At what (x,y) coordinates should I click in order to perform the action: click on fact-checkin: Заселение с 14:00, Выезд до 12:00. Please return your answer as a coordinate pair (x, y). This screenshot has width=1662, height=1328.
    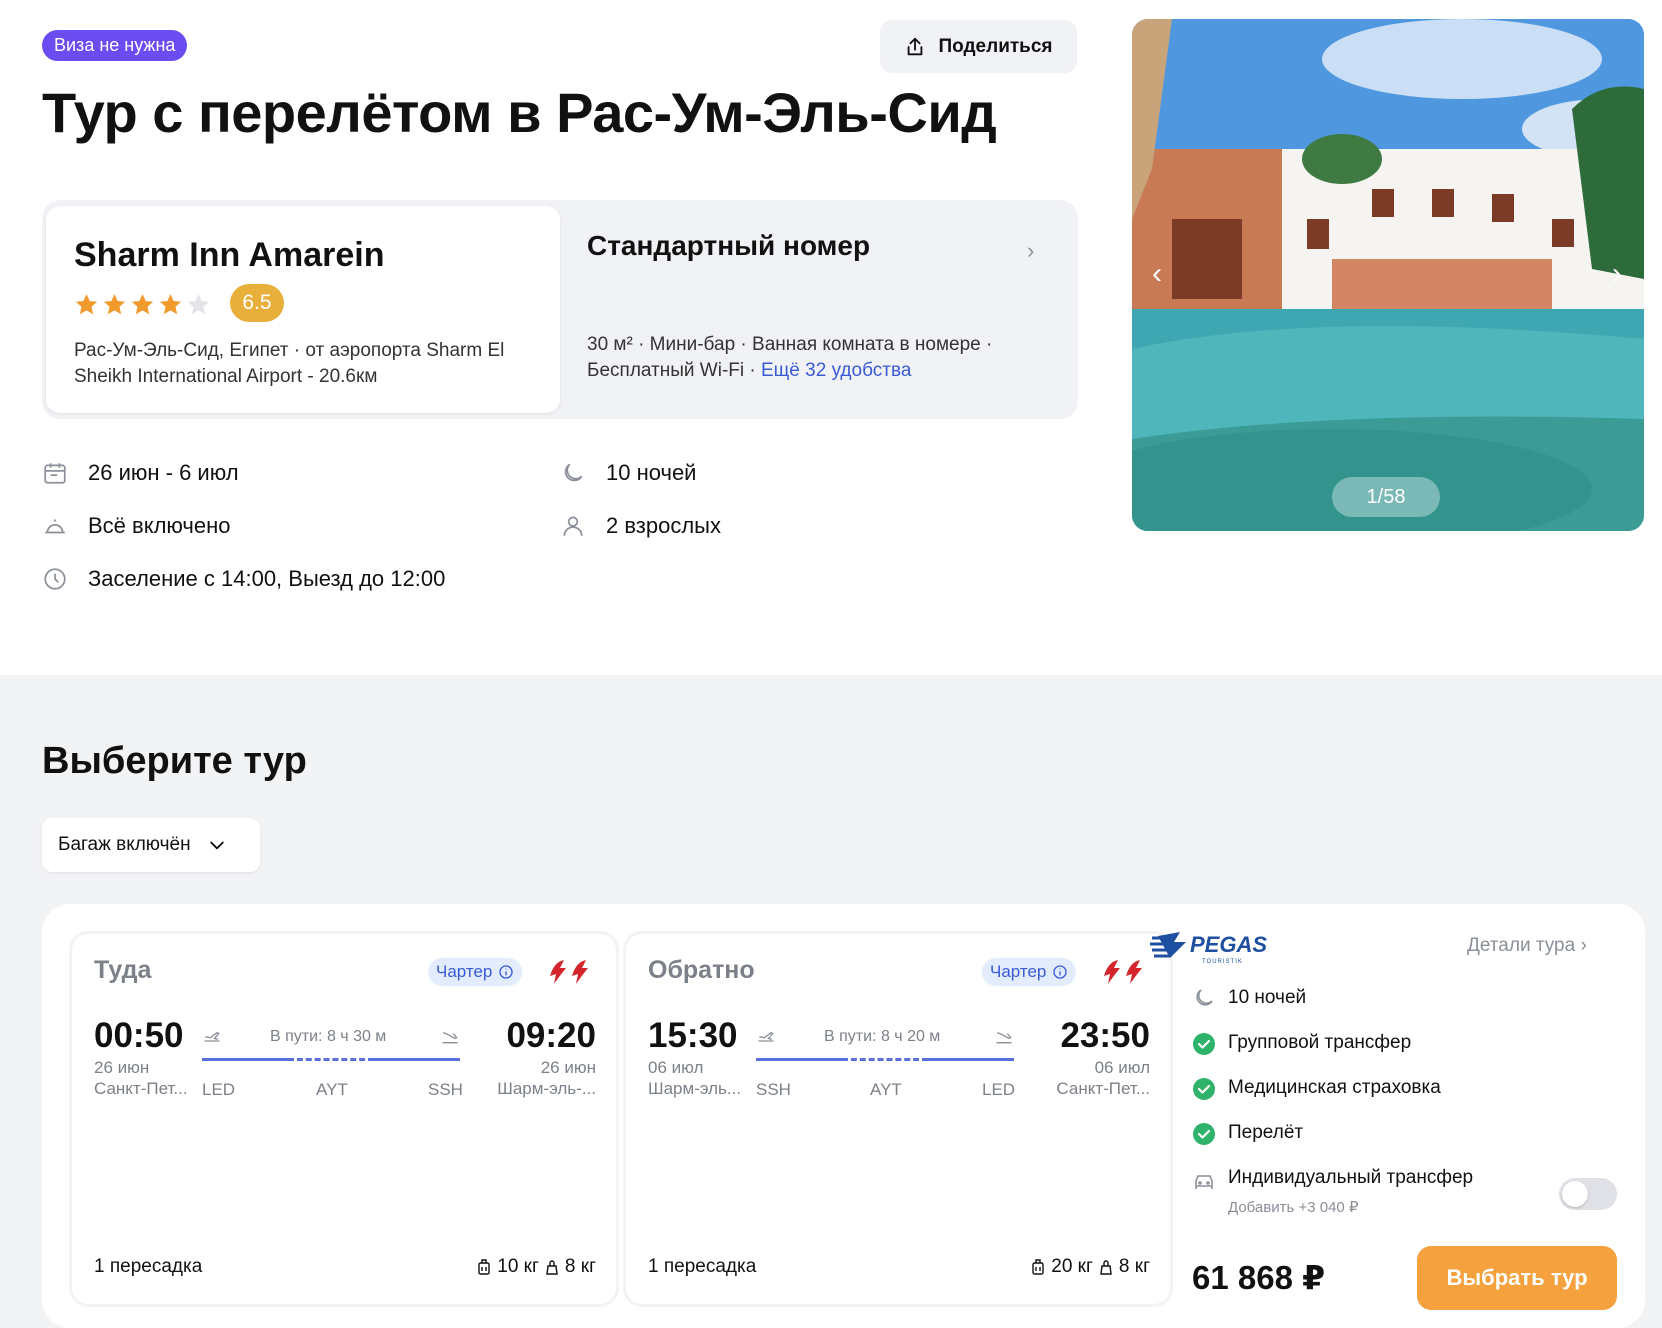
    Looking at the image, I should click on (243, 579).